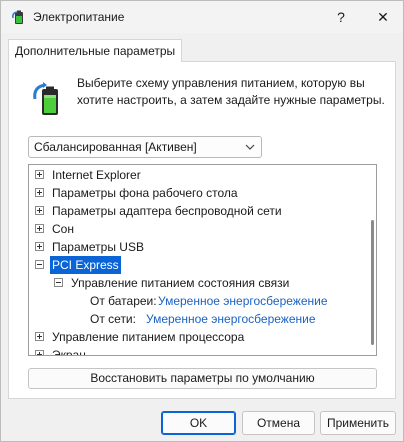 Image resolution: width=404 pixels, height=442 pixels. What do you see at coordinates (95, 50) in the screenshot?
I see `tab-advanced-settings: Дополнительные параметры` at bounding box center [95, 50].